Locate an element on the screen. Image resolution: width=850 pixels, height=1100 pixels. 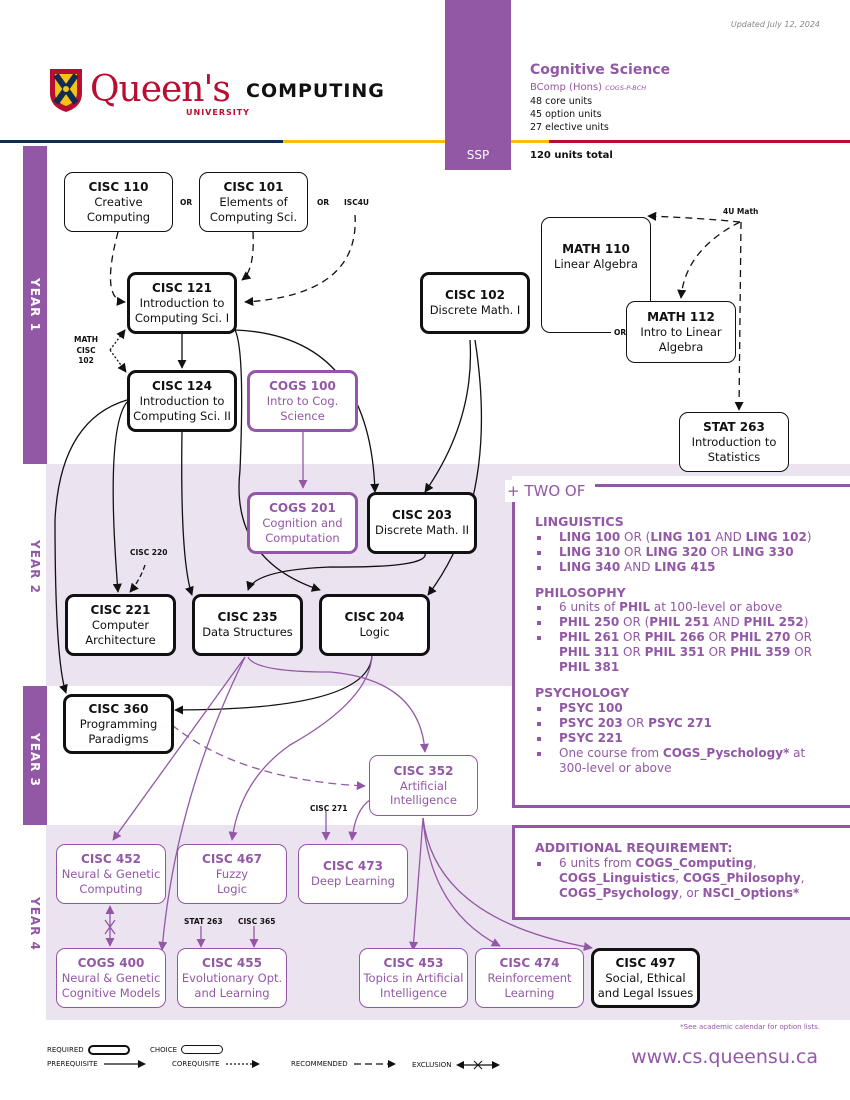
course-code: CISC 204 is located at coordinates (374, 617).